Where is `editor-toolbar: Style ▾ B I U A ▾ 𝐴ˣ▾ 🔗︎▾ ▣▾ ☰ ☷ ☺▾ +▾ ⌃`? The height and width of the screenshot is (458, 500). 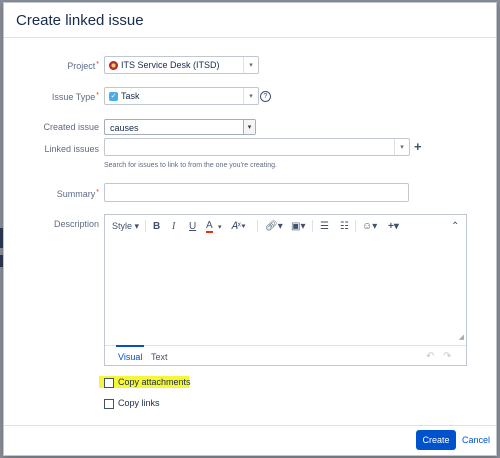
editor-toolbar: Style ▾ B I U A ▾ 𝐴ˣ▾ 🔗︎▾ ▣▾ ☰ ☷ ☺▾ +▾ ⌃ is located at coordinates (285, 226).